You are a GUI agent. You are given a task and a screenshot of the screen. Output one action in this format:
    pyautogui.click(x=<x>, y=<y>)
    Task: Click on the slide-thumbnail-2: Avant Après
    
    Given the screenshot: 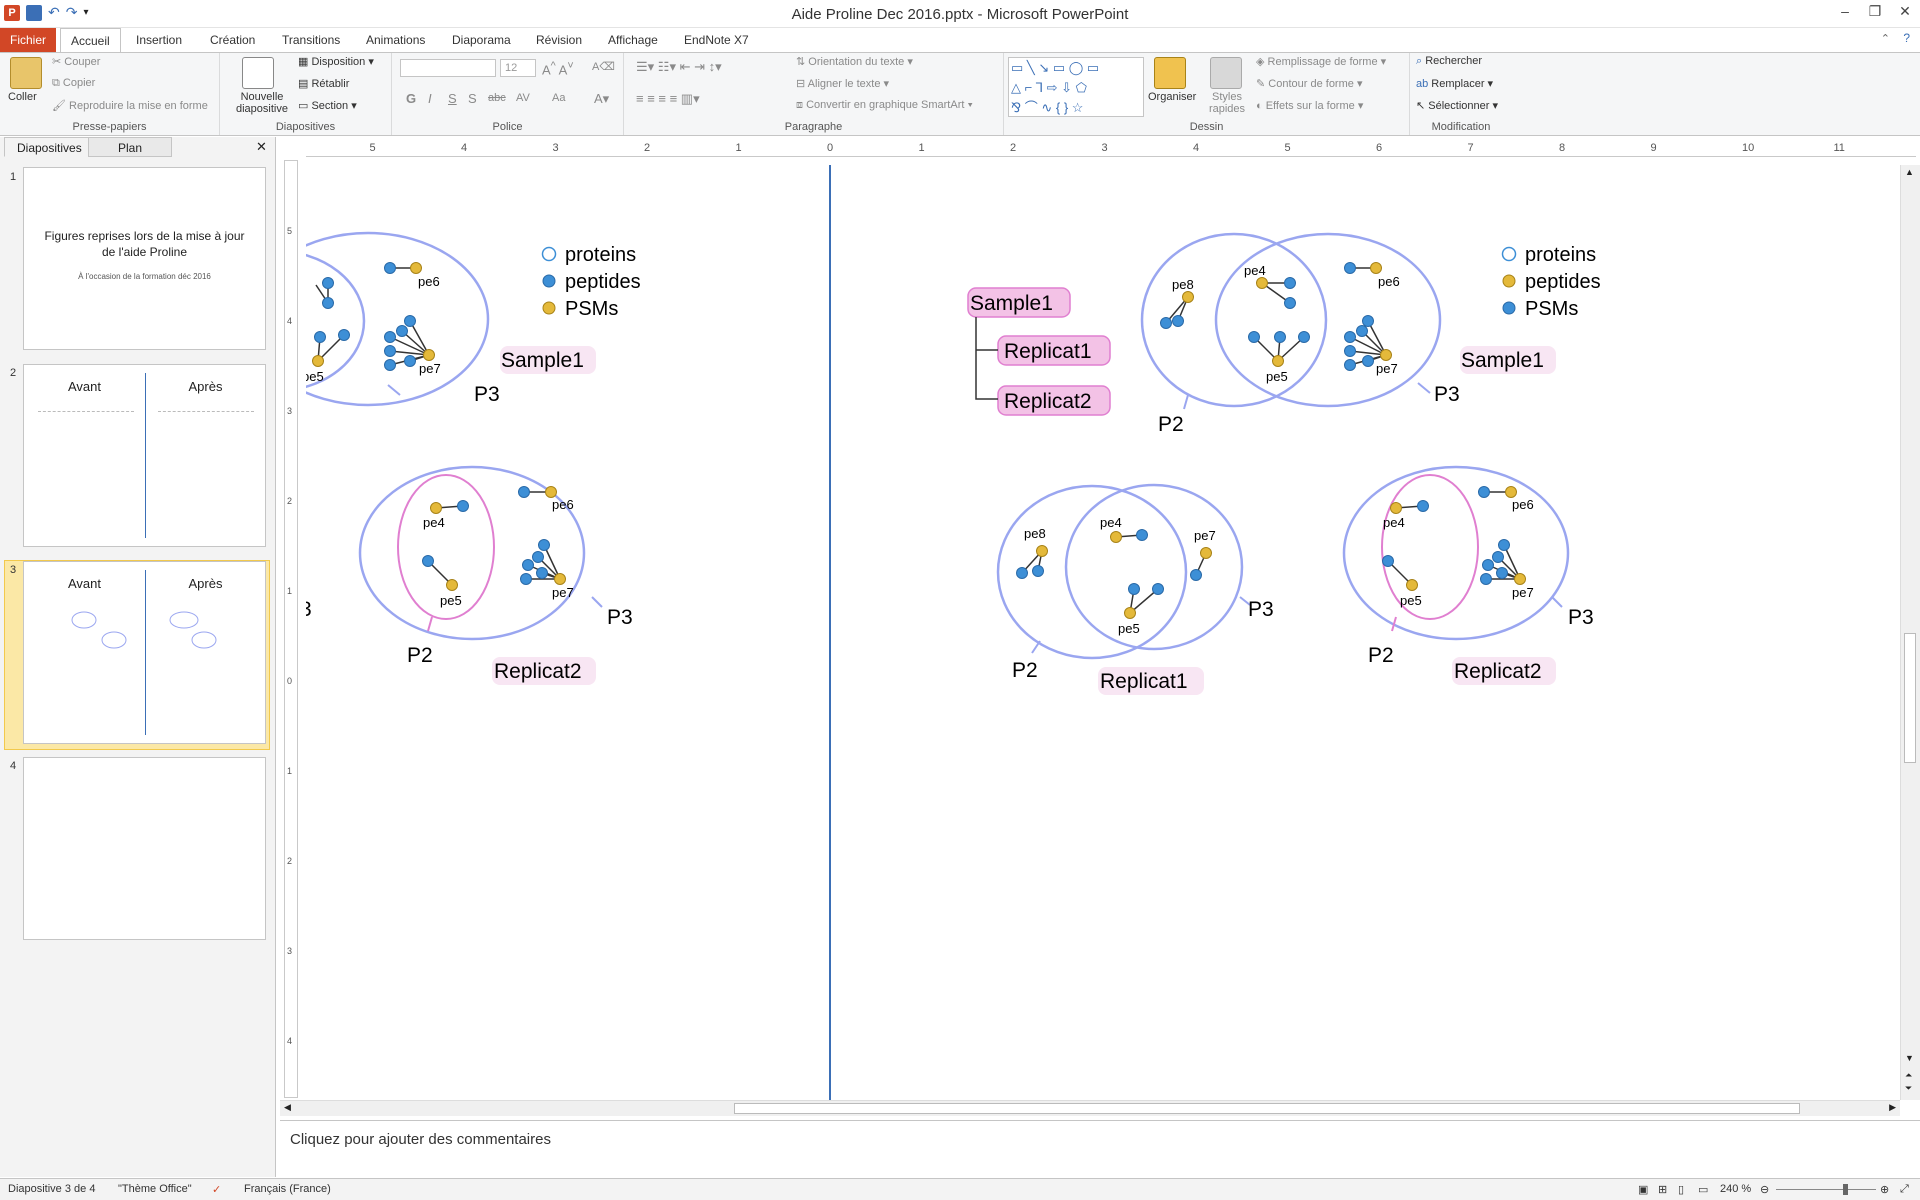 What is the action you would take?
    pyautogui.click(x=144, y=455)
    